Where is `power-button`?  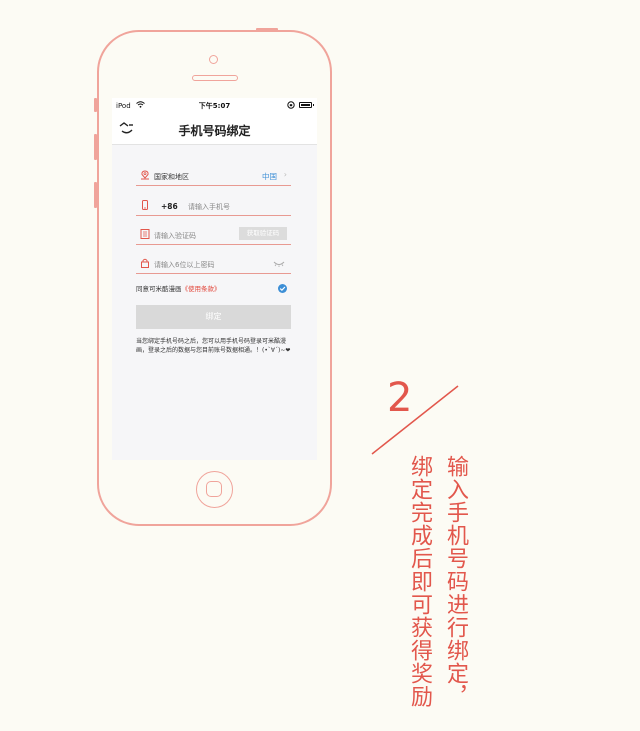
power-button is located at coordinates (267, 29).